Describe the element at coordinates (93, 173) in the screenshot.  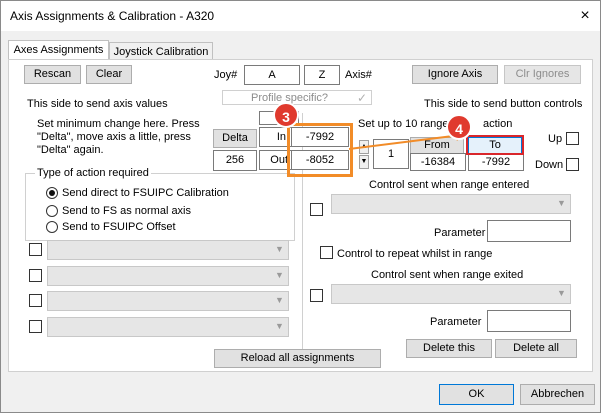
I see `action-group-title: Type of action required` at that location.